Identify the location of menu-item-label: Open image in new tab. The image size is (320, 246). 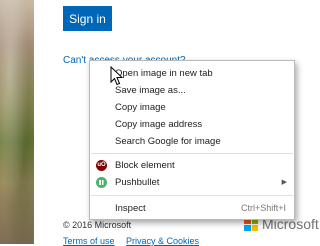
(164, 73).